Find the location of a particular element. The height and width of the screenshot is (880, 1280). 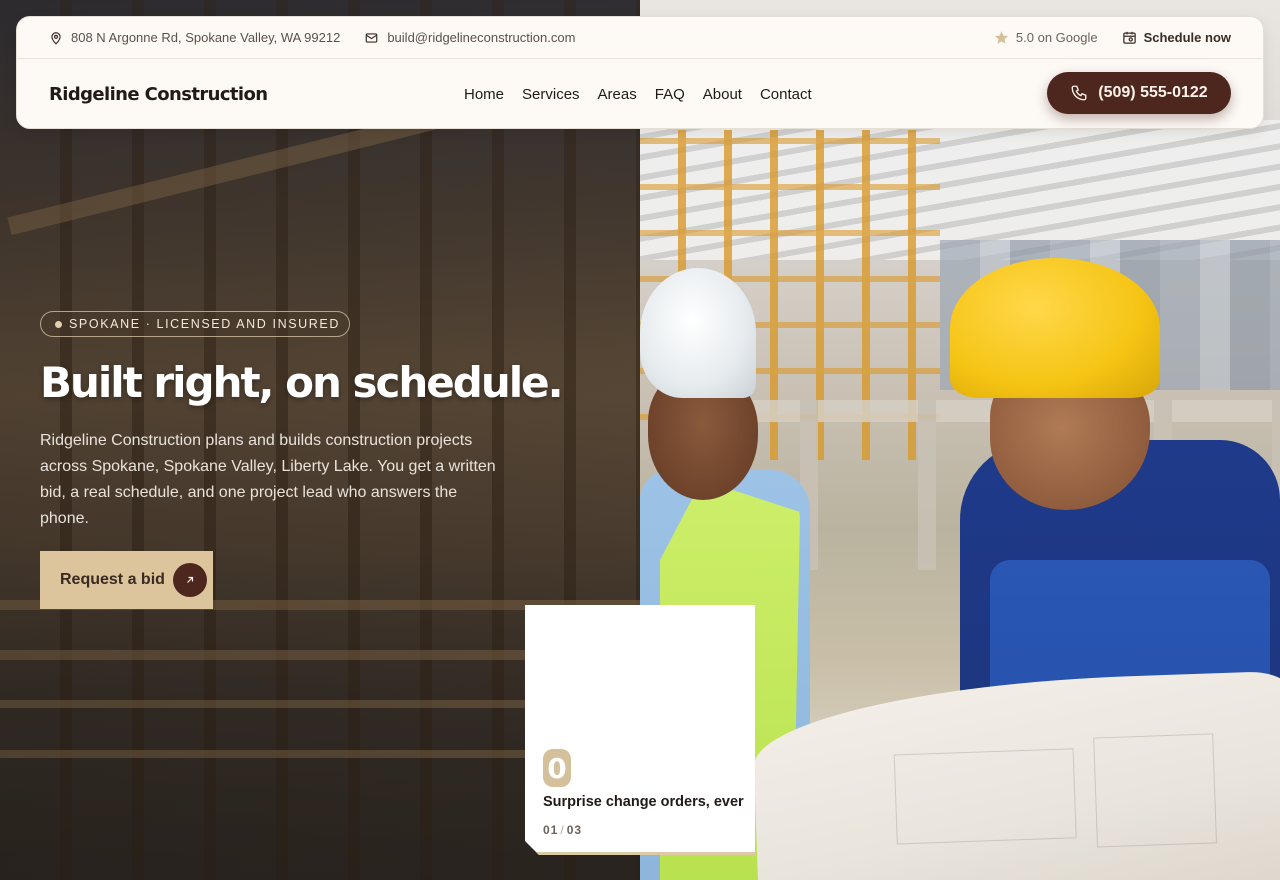

schedule-text: Schedule now is located at coordinates (1187, 37).